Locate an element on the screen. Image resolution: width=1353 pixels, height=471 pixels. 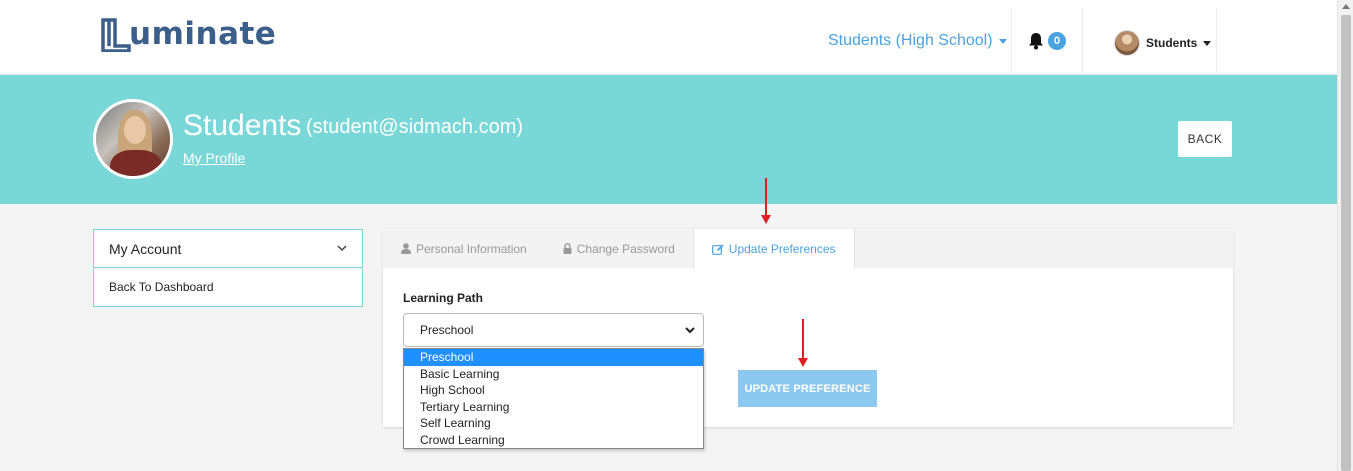
logo-mark-icon is located at coordinates (116, 35).